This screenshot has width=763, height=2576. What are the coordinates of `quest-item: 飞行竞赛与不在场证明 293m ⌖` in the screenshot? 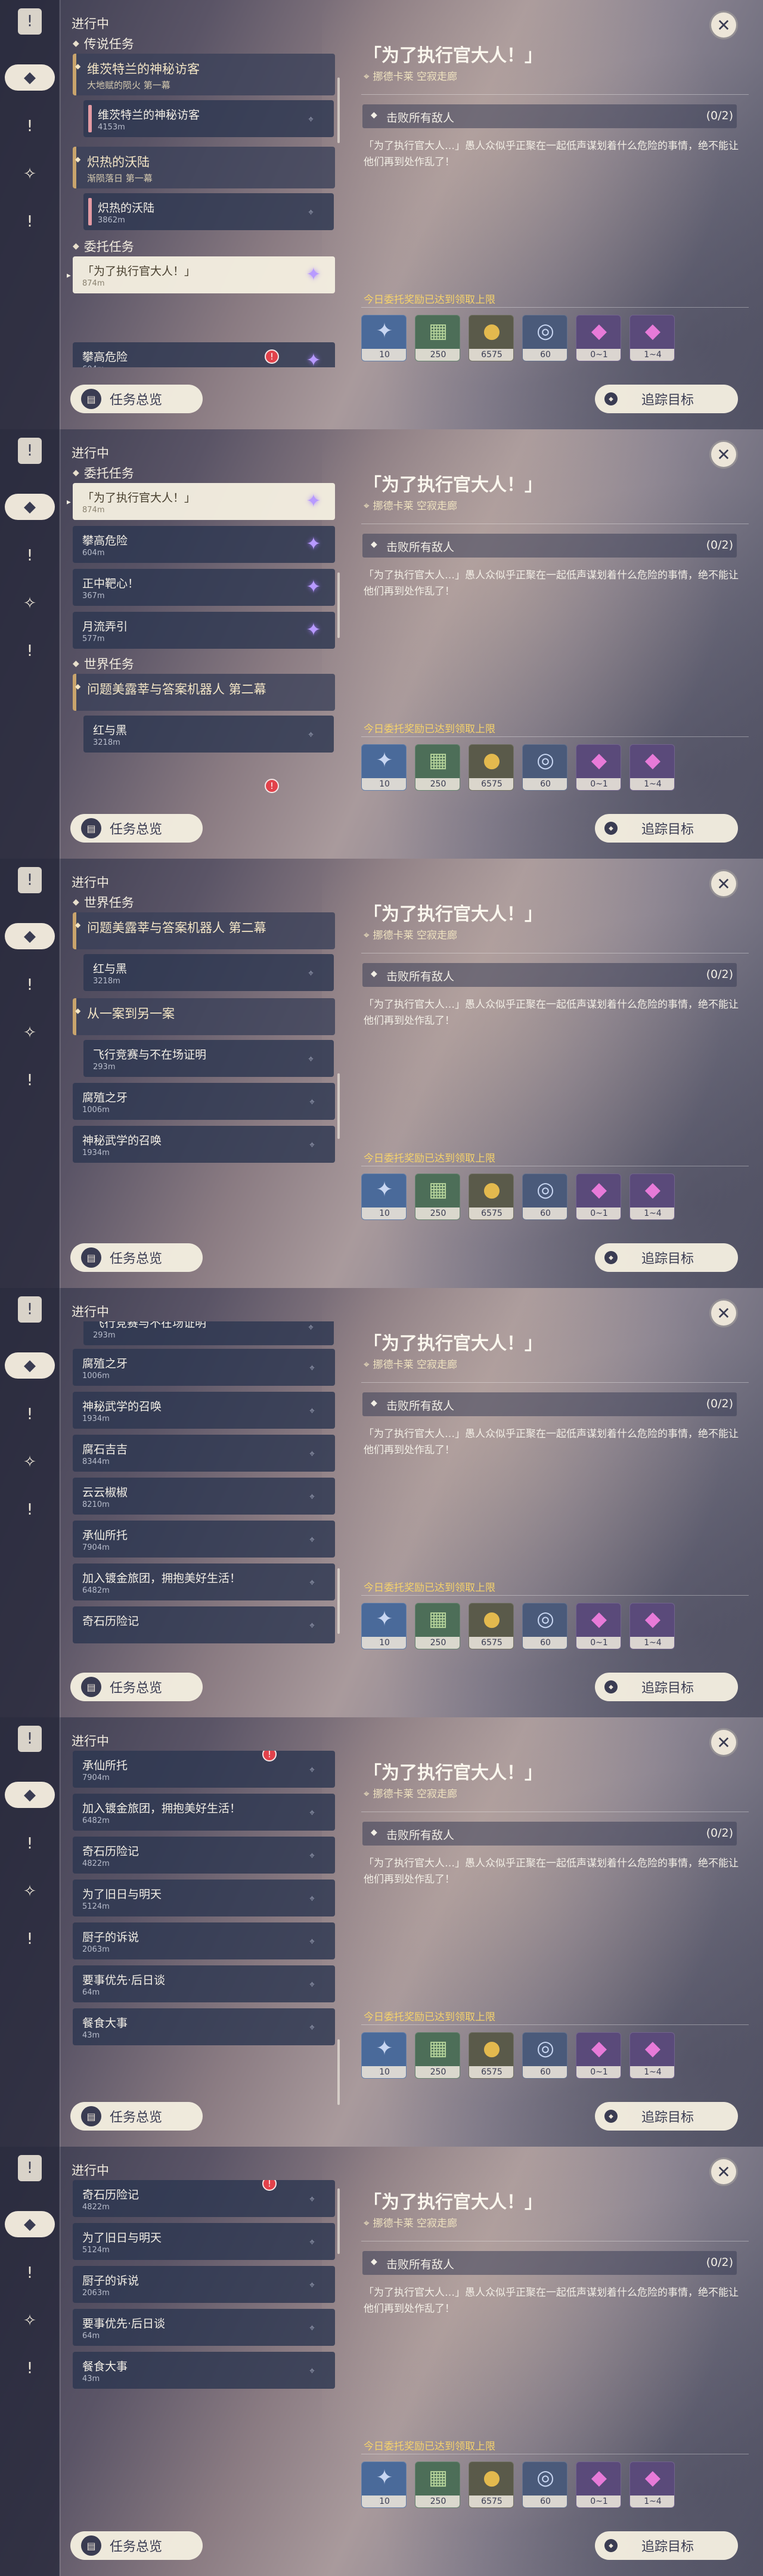 It's located at (208, 1333).